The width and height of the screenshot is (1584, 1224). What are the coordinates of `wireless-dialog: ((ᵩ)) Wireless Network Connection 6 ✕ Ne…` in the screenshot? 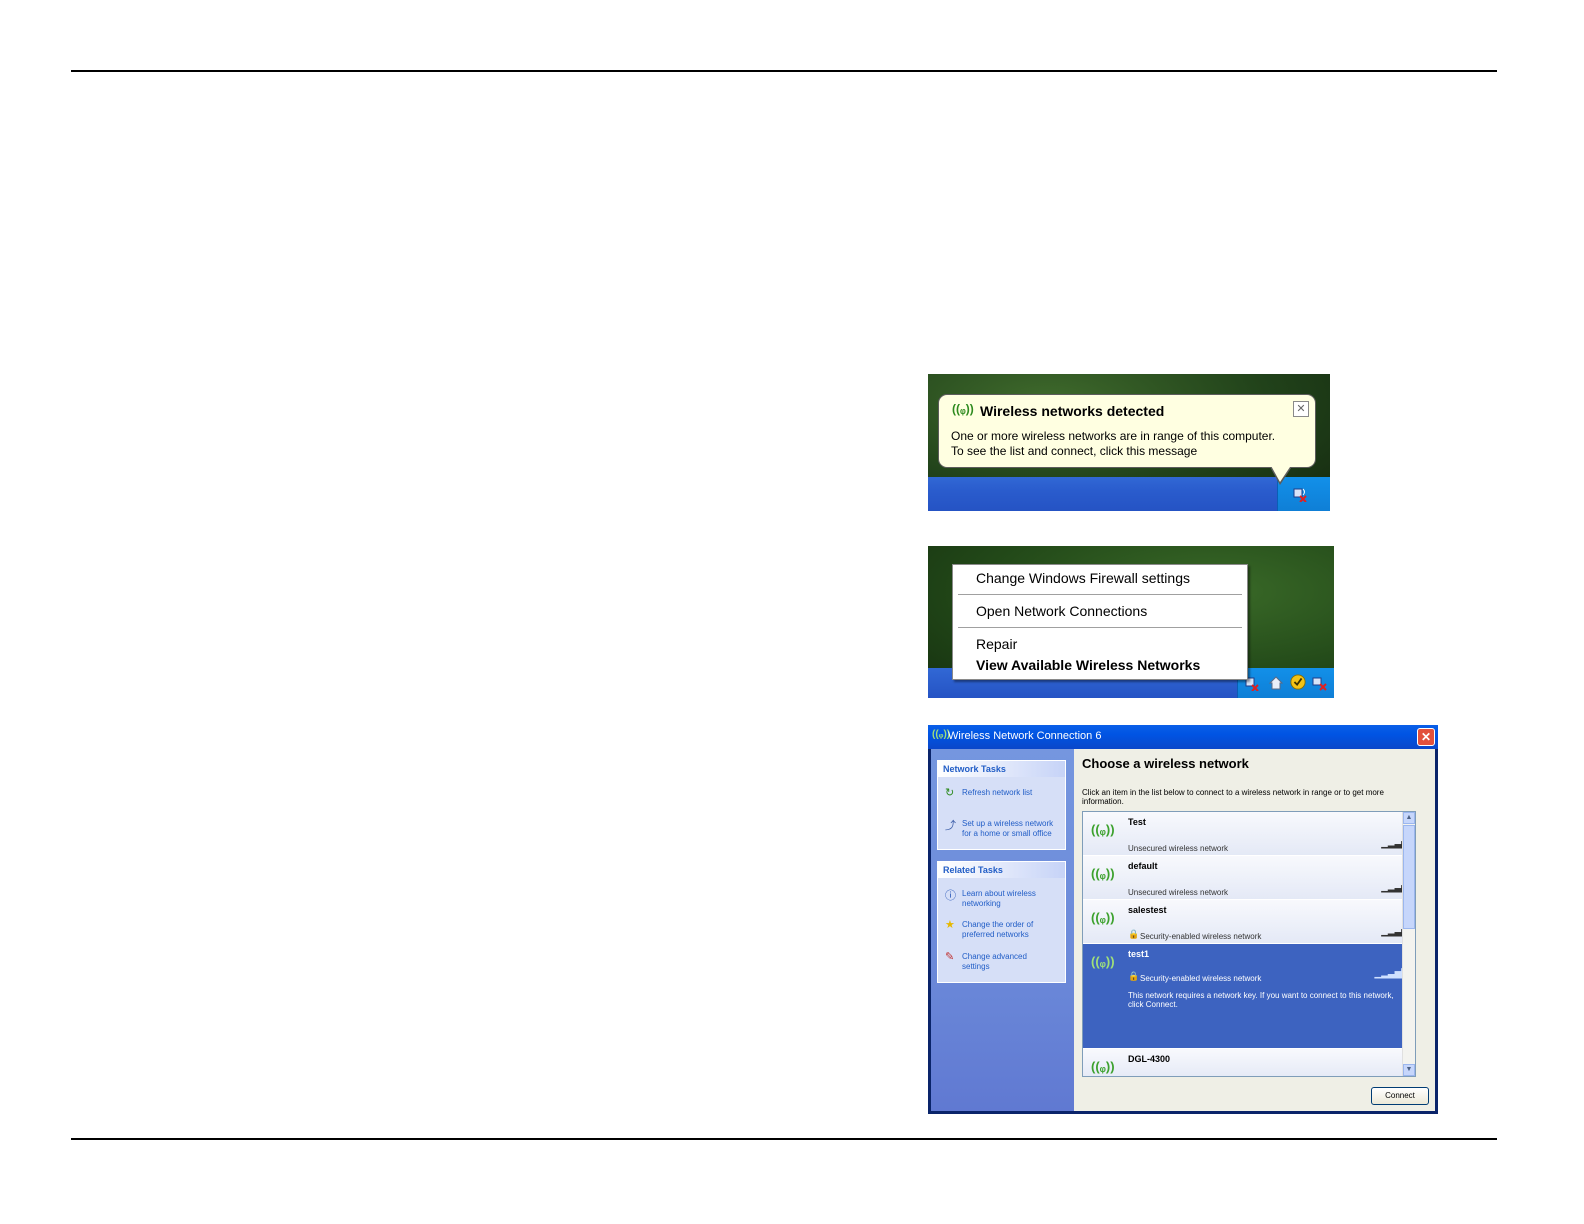 It's located at (1183, 919).